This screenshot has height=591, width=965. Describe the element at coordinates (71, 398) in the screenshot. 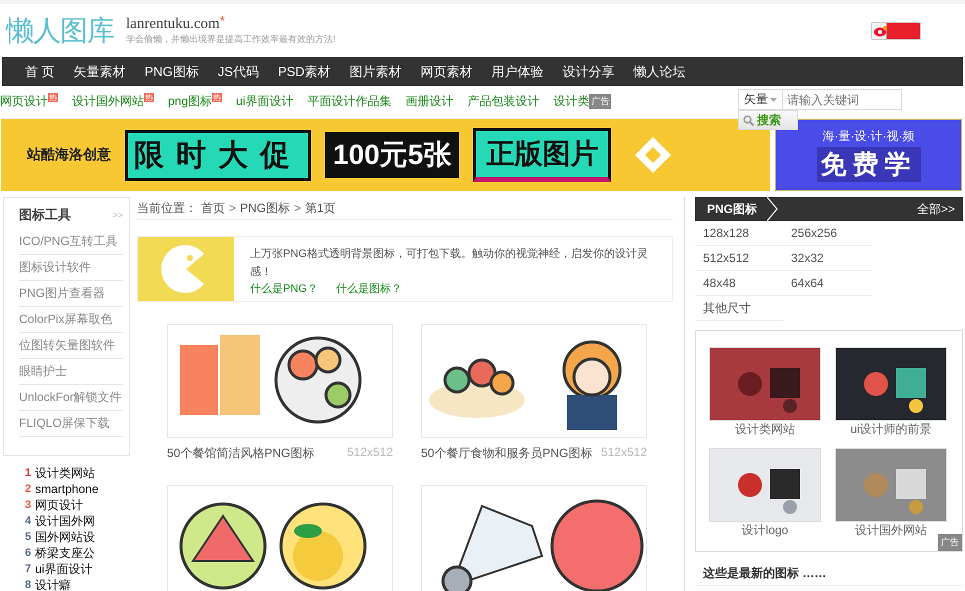

I see `tool-link: UnlockFor解锁文件` at that location.